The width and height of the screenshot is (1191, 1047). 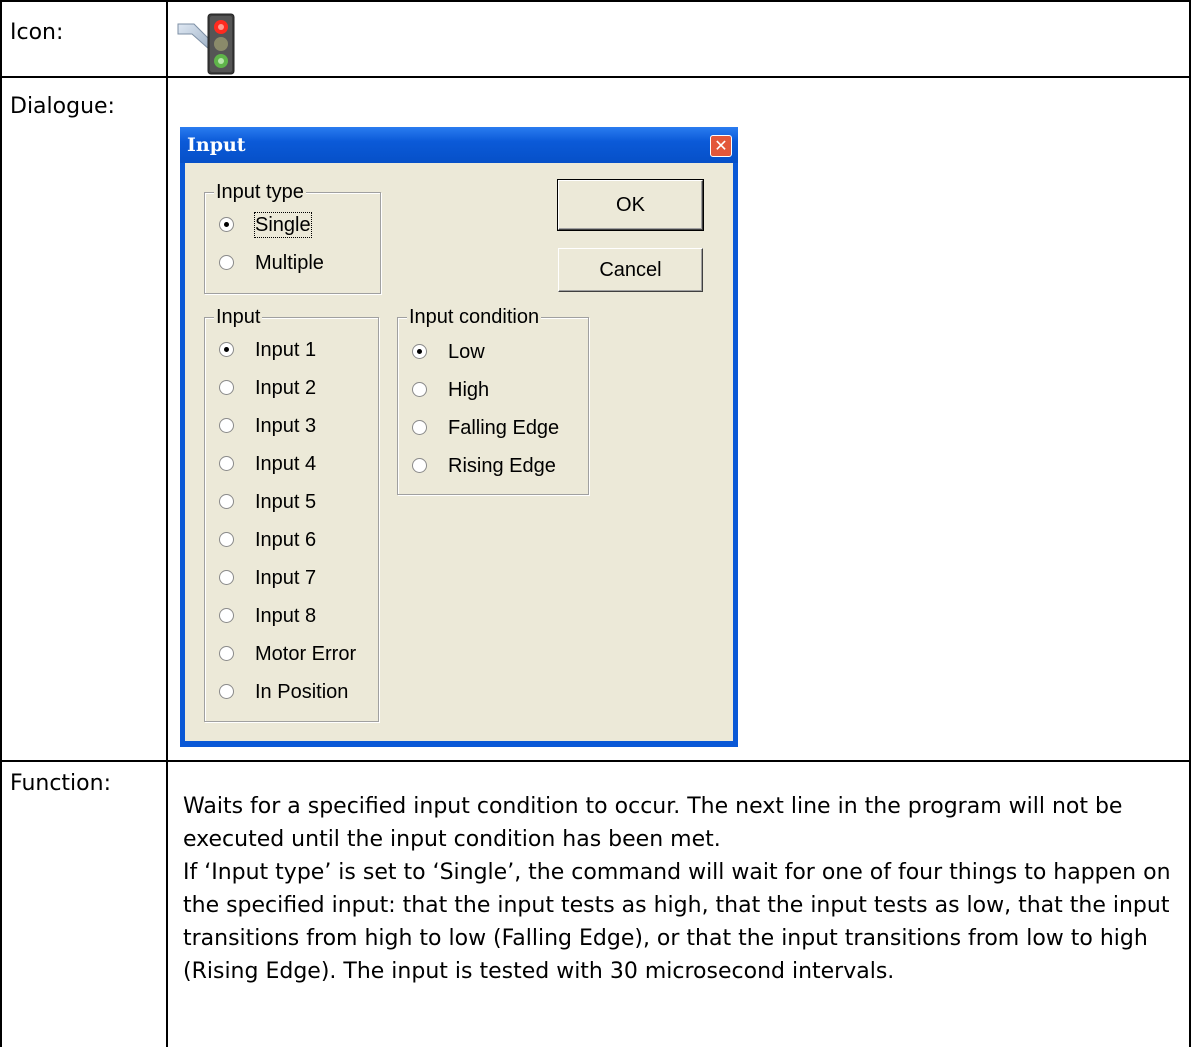 I want to click on radio-label-input-4: Input 4, so click(x=286, y=464).